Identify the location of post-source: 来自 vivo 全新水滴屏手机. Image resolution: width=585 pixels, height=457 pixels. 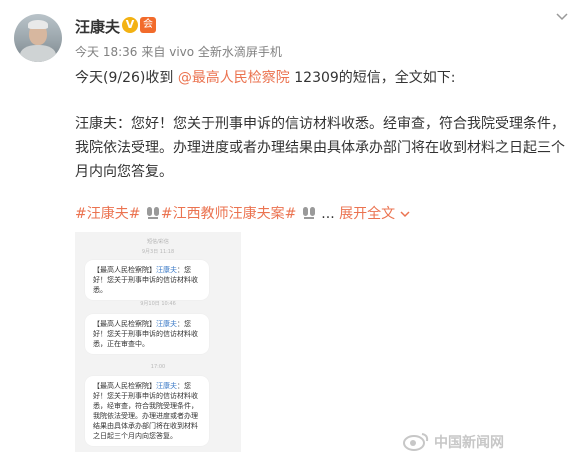
(211, 52).